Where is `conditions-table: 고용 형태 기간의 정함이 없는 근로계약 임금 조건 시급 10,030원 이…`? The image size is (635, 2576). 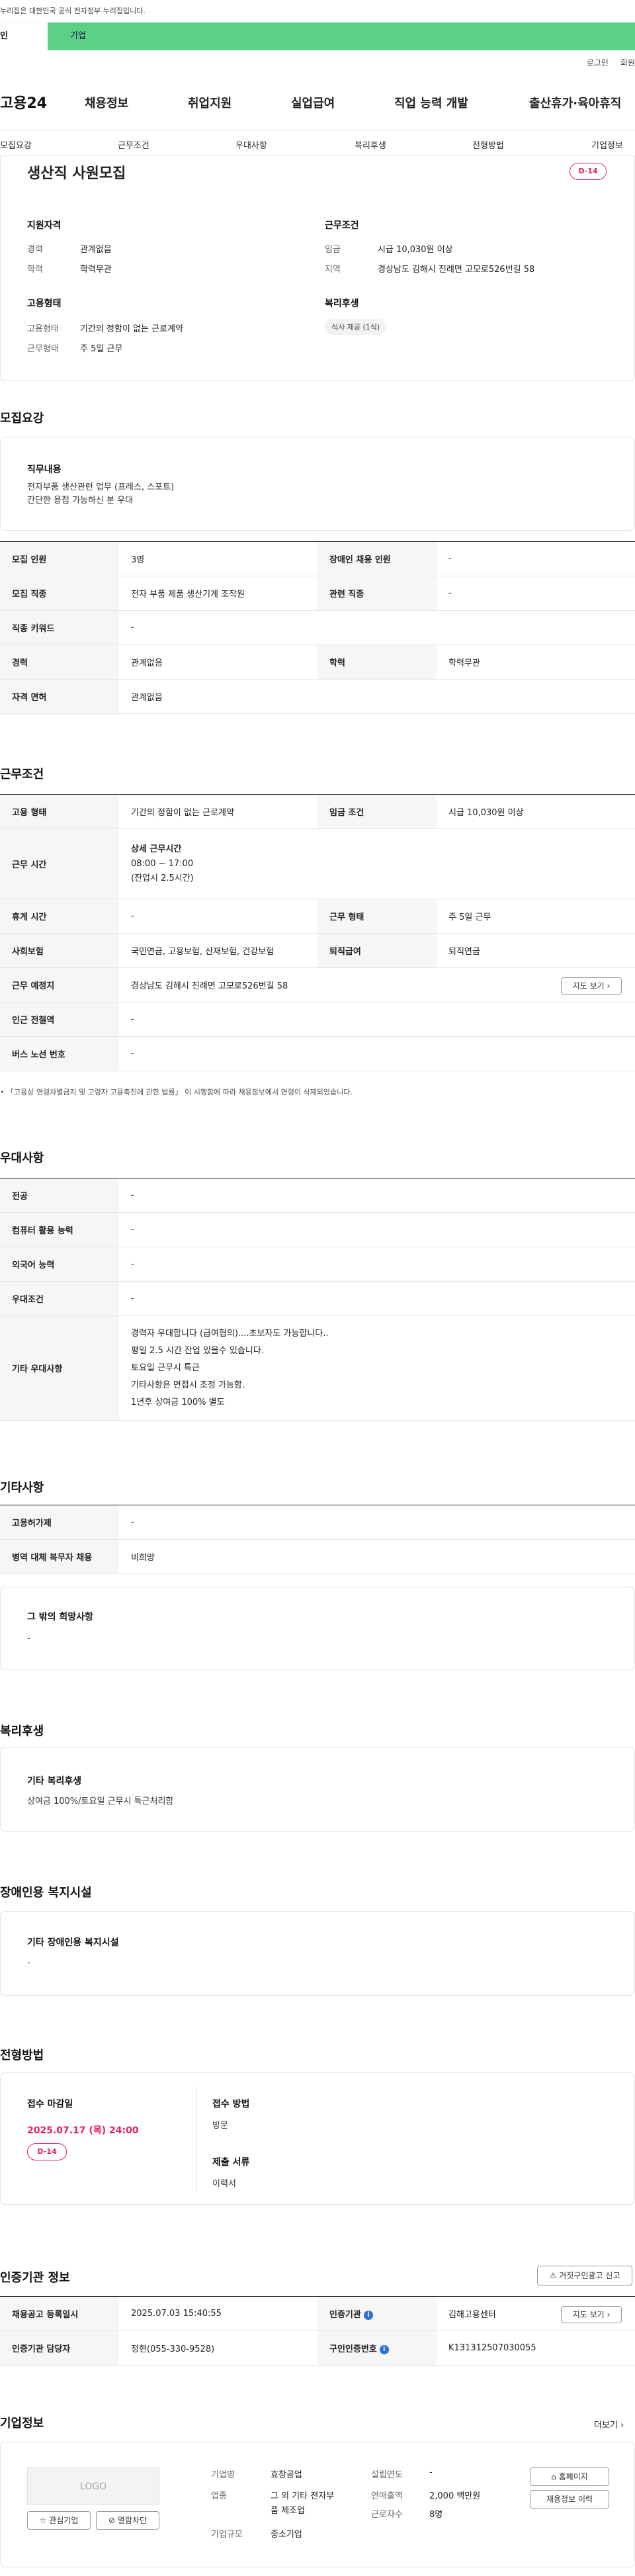 conditions-table: 고용 형태 기간의 정함이 없는 근로계약 임금 조건 시급 10,030원 이… is located at coordinates (317, 932).